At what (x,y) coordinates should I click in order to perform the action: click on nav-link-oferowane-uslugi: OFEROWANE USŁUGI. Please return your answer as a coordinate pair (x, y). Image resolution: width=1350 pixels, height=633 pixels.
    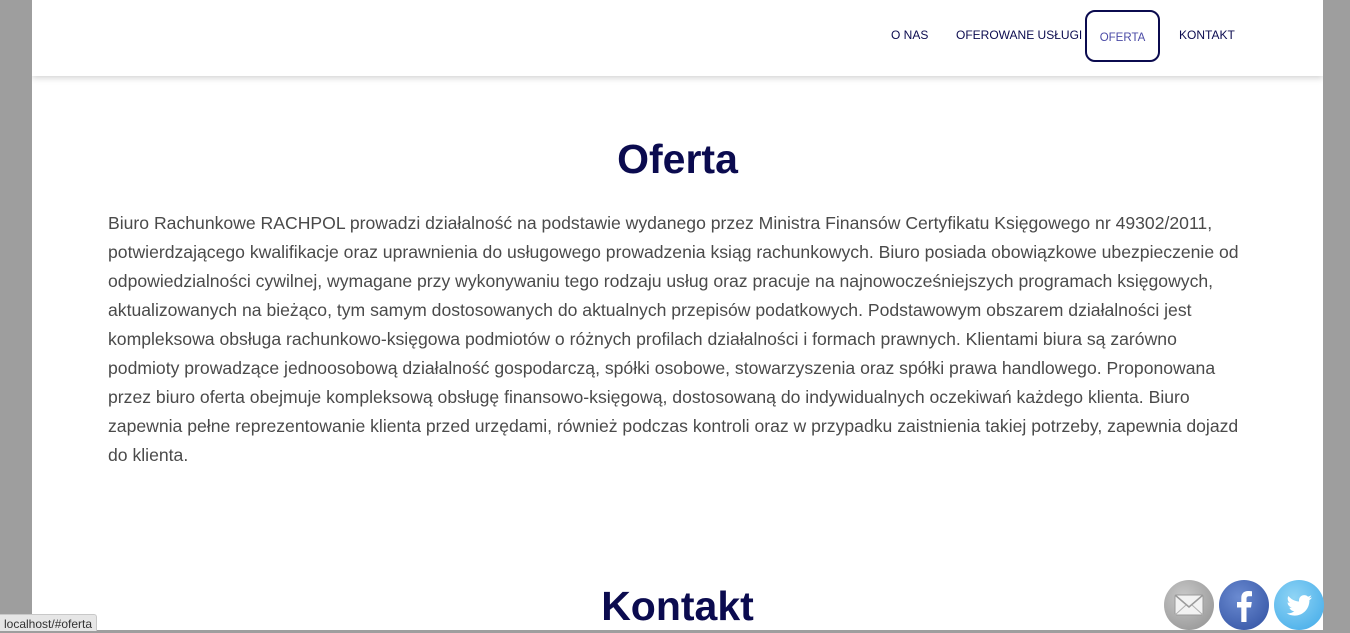
    Looking at the image, I should click on (1019, 35).